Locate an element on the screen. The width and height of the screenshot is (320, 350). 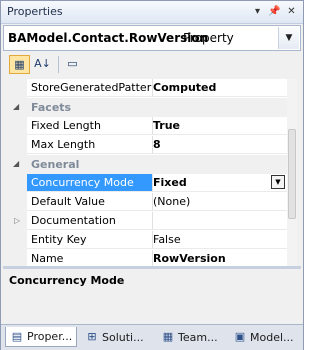
window-position-dropdown-icon: ▾ is located at coordinates (257, 11).